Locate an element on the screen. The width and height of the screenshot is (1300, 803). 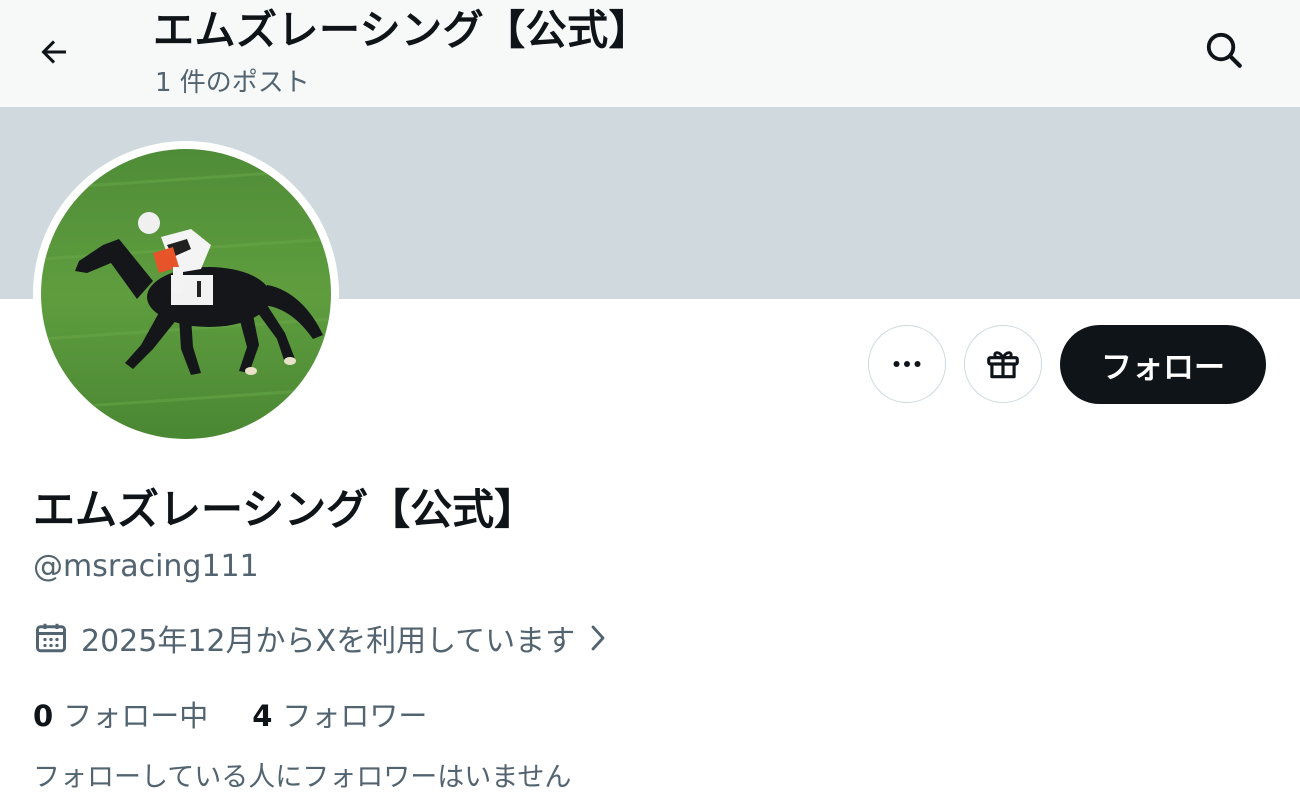
mutual-followers-note: フォローしている人にフォロワーはいません is located at coordinates (302, 777).